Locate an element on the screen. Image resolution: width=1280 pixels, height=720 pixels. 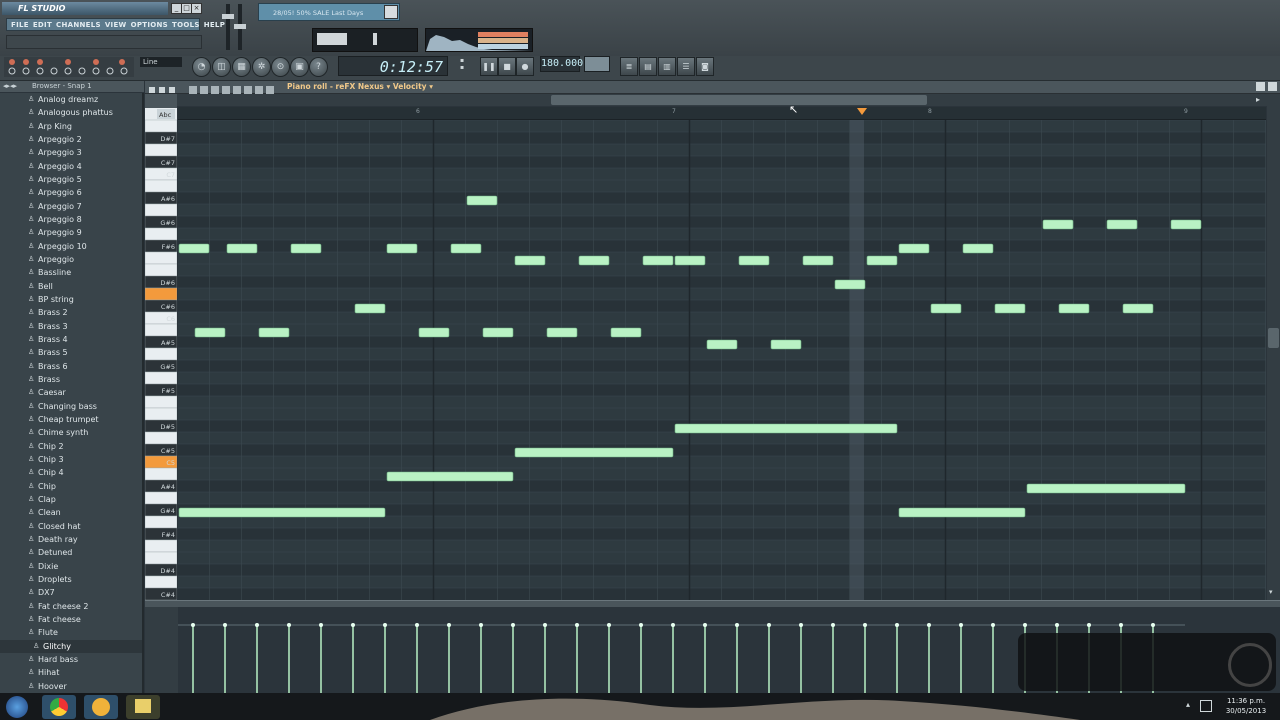
browser-item: ♙ Chip 2 is located at coordinates (71, 446).